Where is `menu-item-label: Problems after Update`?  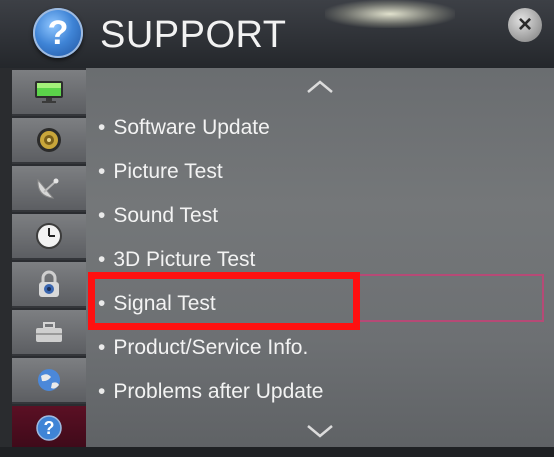 menu-item-label: Problems after Update is located at coordinates (218, 391).